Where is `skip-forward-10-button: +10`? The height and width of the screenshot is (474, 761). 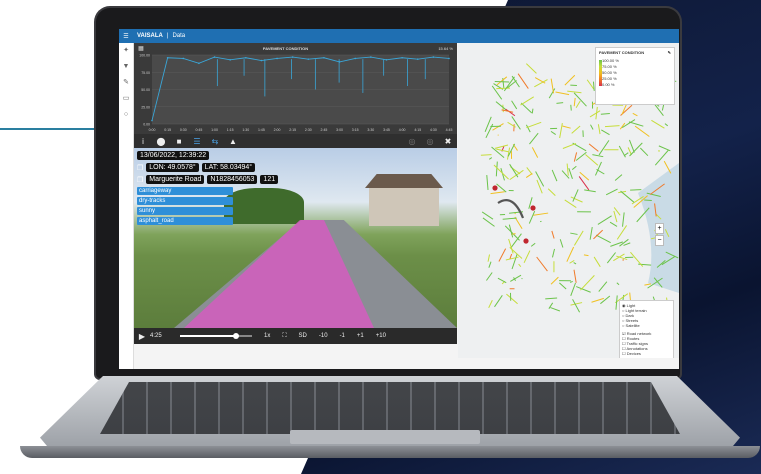 skip-forward-10-button: +10 is located at coordinates (381, 336).